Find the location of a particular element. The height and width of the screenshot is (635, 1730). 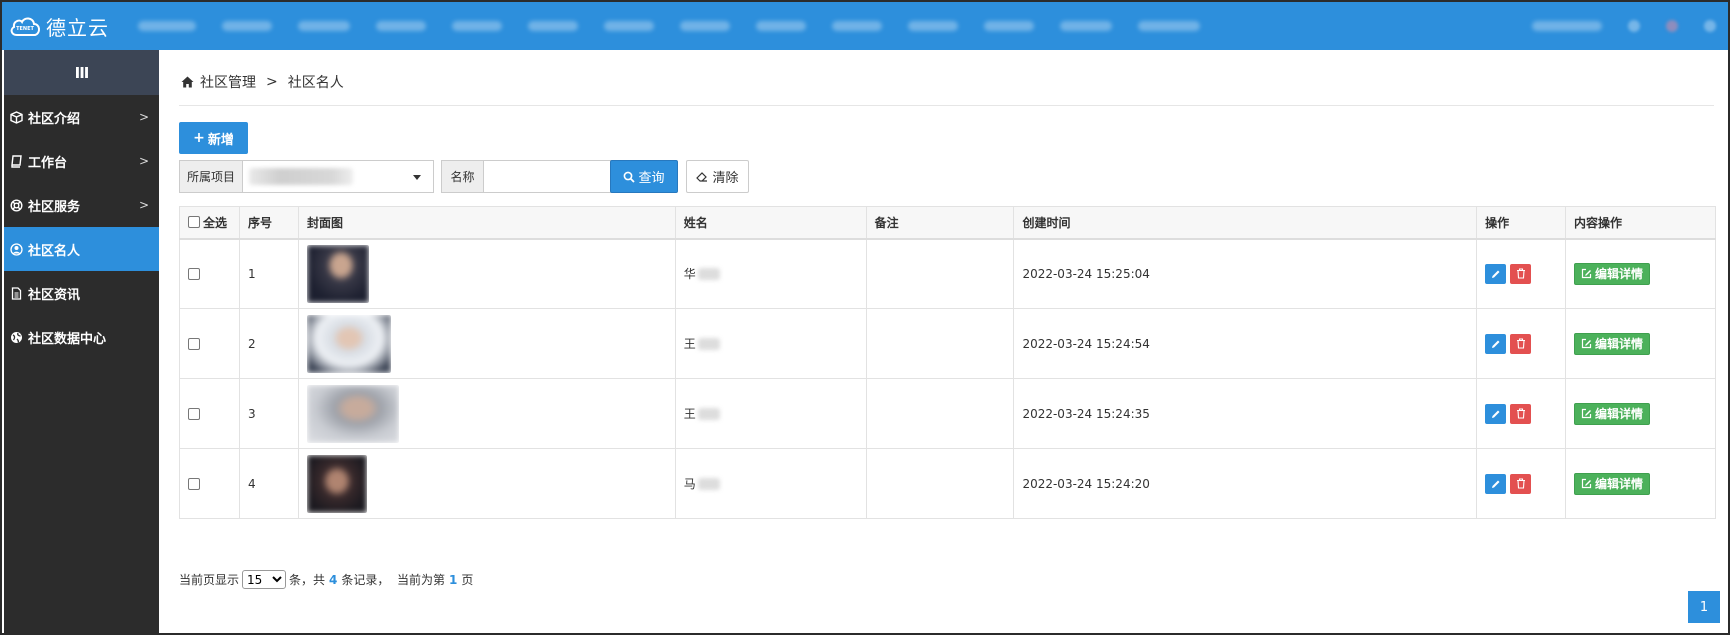

clear-button: 清除 is located at coordinates (717, 176).